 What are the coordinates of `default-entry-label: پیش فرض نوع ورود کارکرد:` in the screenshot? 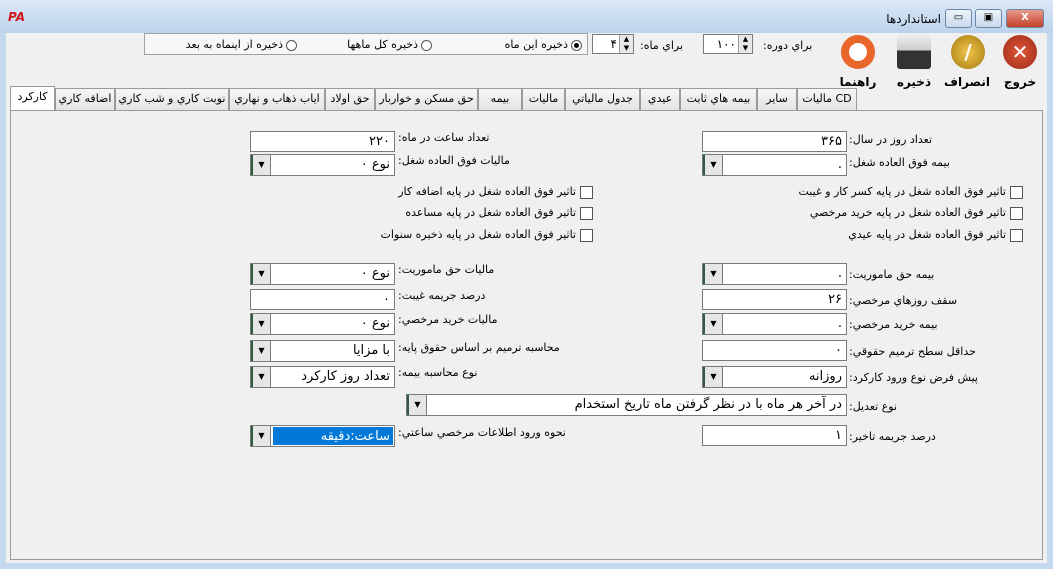 It's located at (913, 377).